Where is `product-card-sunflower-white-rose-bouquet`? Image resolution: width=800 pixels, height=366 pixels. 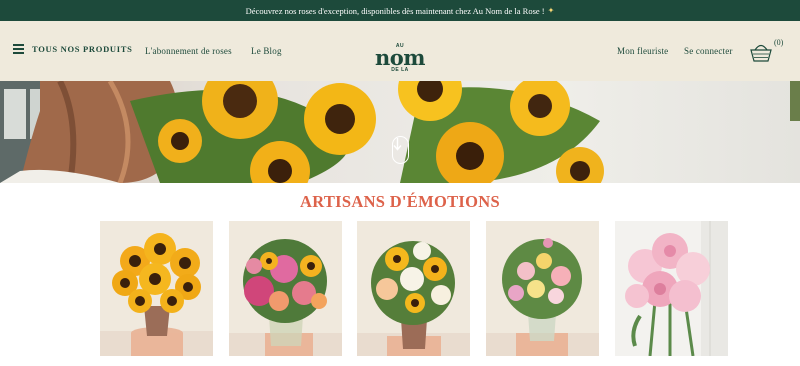 product-card-sunflower-white-rose-bouquet is located at coordinates (413, 288).